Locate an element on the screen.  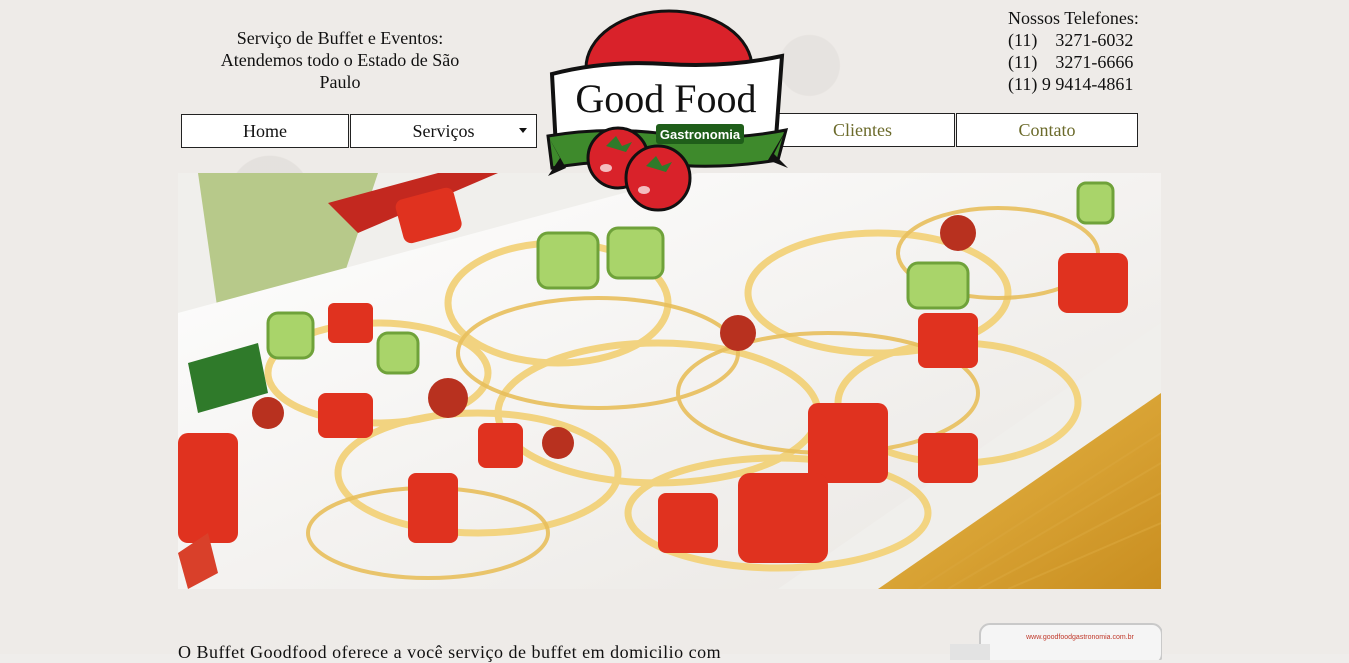
phone-3: (11) 9 9414-4861 is located at coordinates (1071, 84).